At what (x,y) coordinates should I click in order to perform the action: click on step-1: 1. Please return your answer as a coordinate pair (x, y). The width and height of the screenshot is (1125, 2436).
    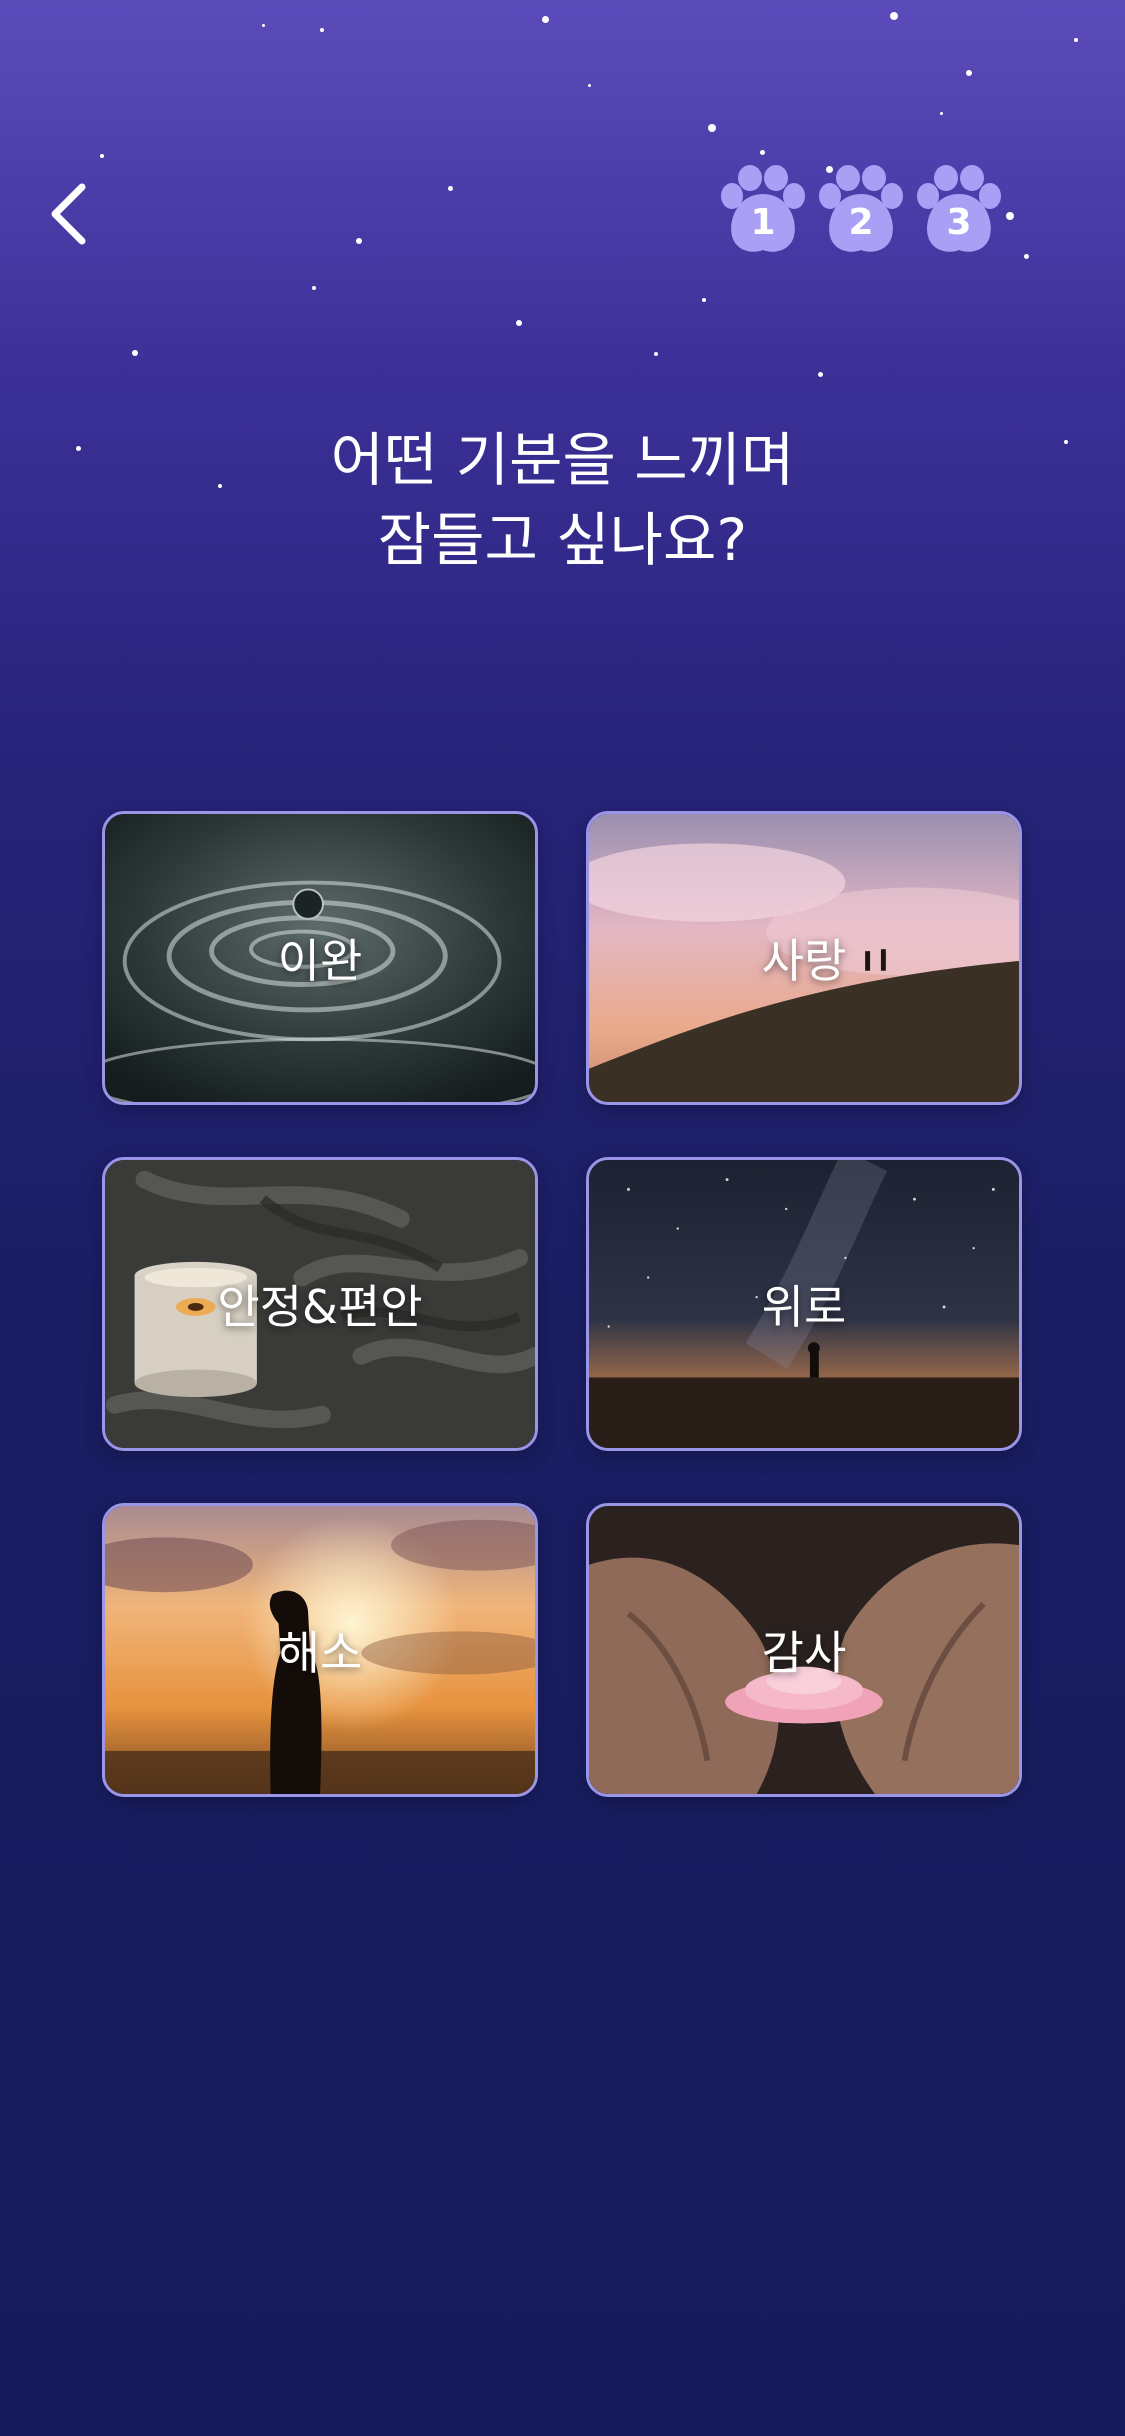
    Looking at the image, I should click on (763, 210).